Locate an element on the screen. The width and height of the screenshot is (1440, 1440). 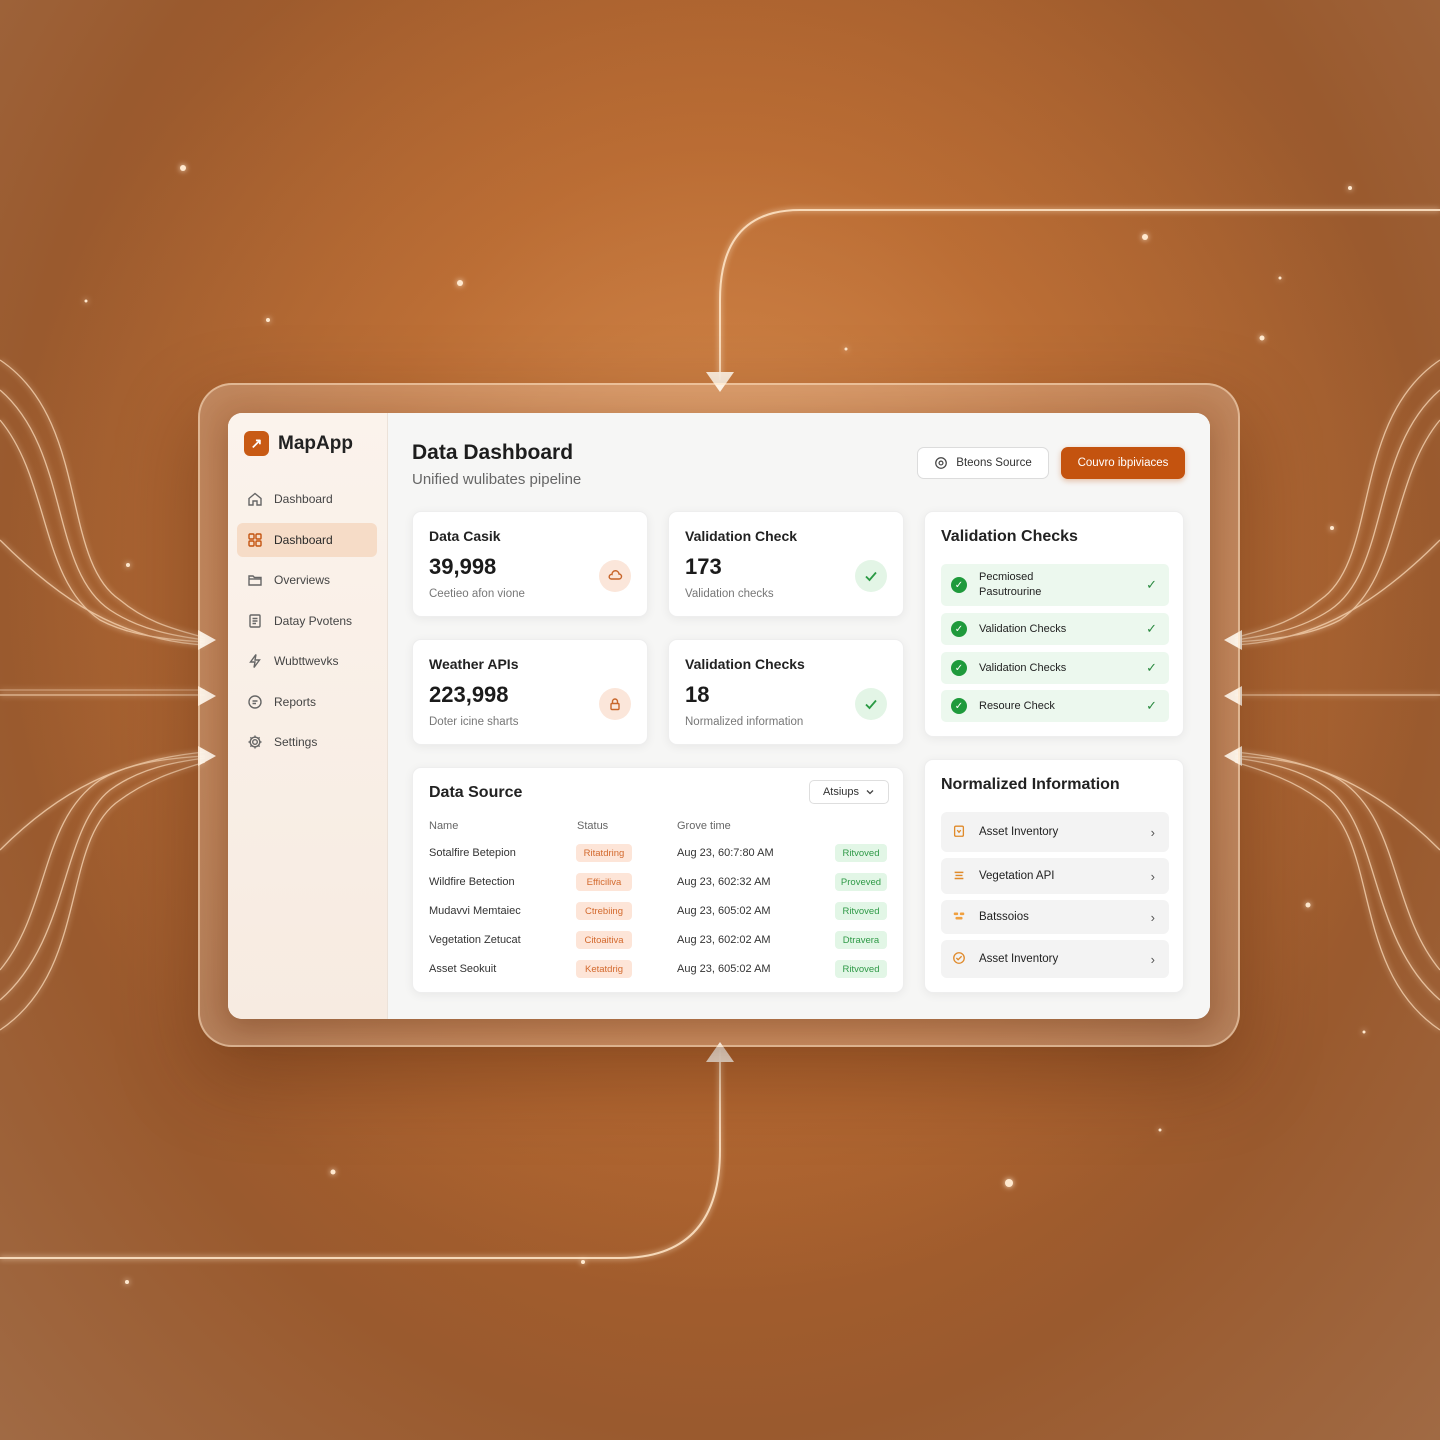
sidebar-item-label: Dashboard is located at coordinates (303, 539).